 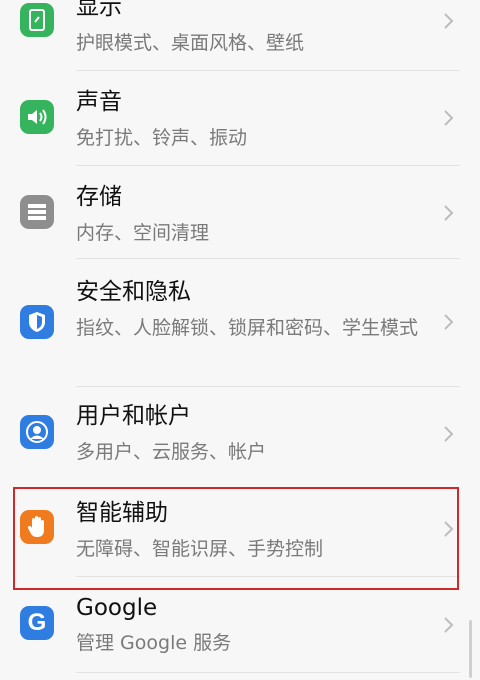 I want to click on settings-item-accounts: 用户和帐户 多用户、云服务、帐户, so click(x=240, y=433).